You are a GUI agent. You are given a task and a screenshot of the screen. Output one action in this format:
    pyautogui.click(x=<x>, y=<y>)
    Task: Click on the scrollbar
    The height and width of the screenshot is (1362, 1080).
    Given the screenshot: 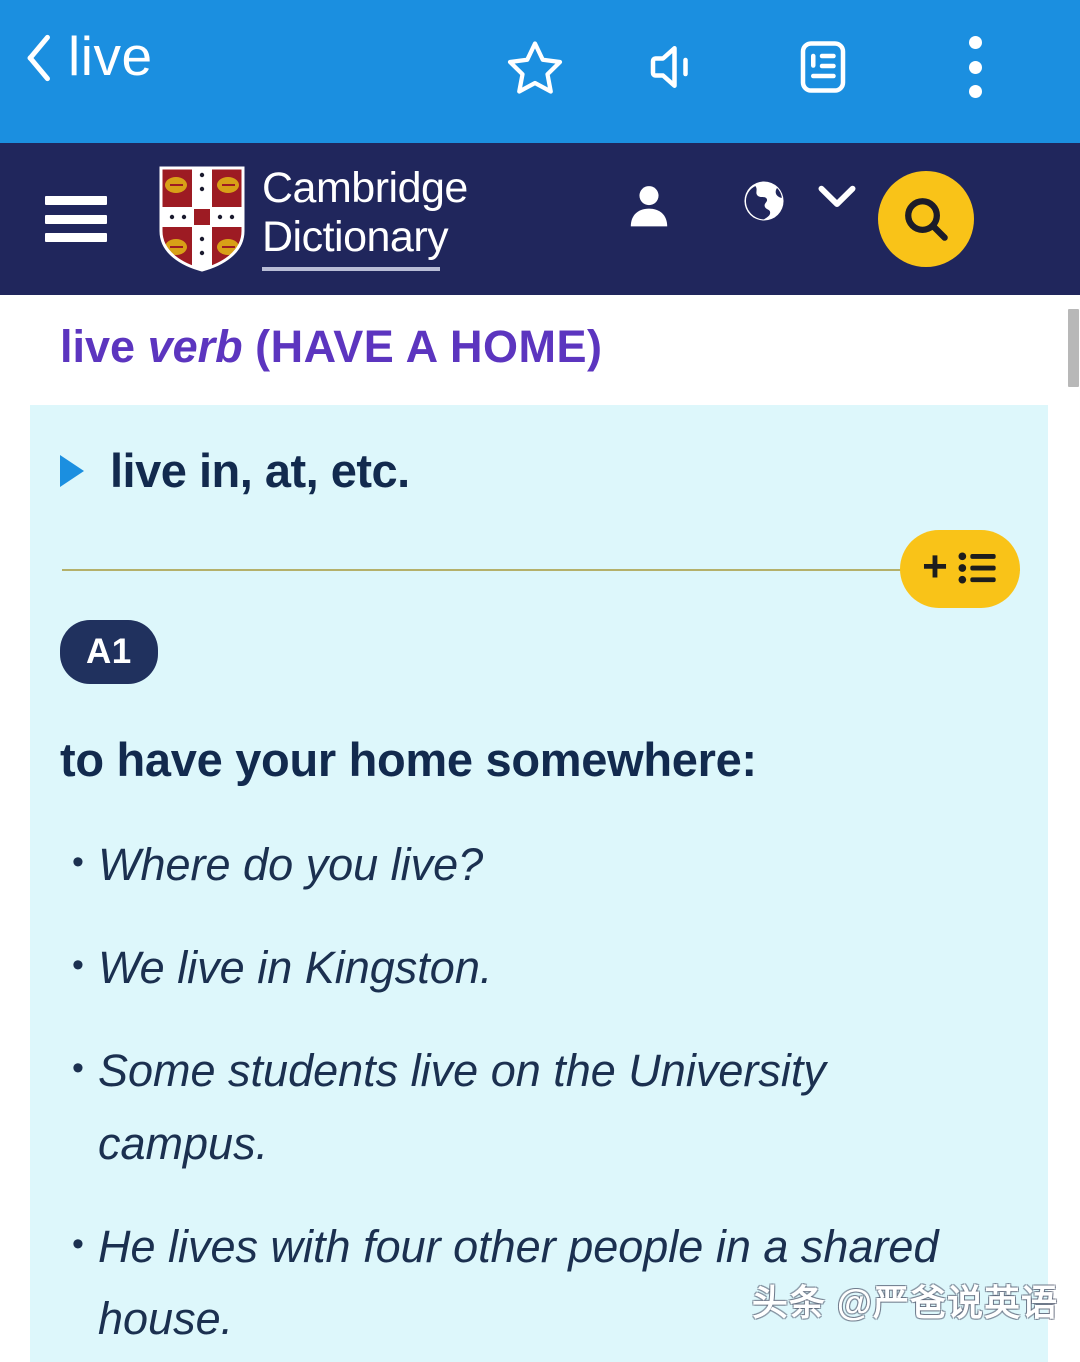 What is the action you would take?
    pyautogui.click(x=1074, y=828)
    